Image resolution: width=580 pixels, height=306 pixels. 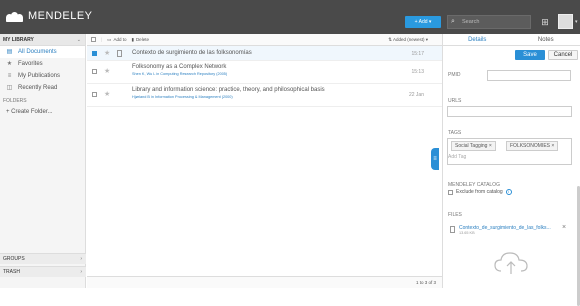 What do you see at coordinates (454, 75) in the screenshot?
I see `pmid-label: PMID` at bounding box center [454, 75].